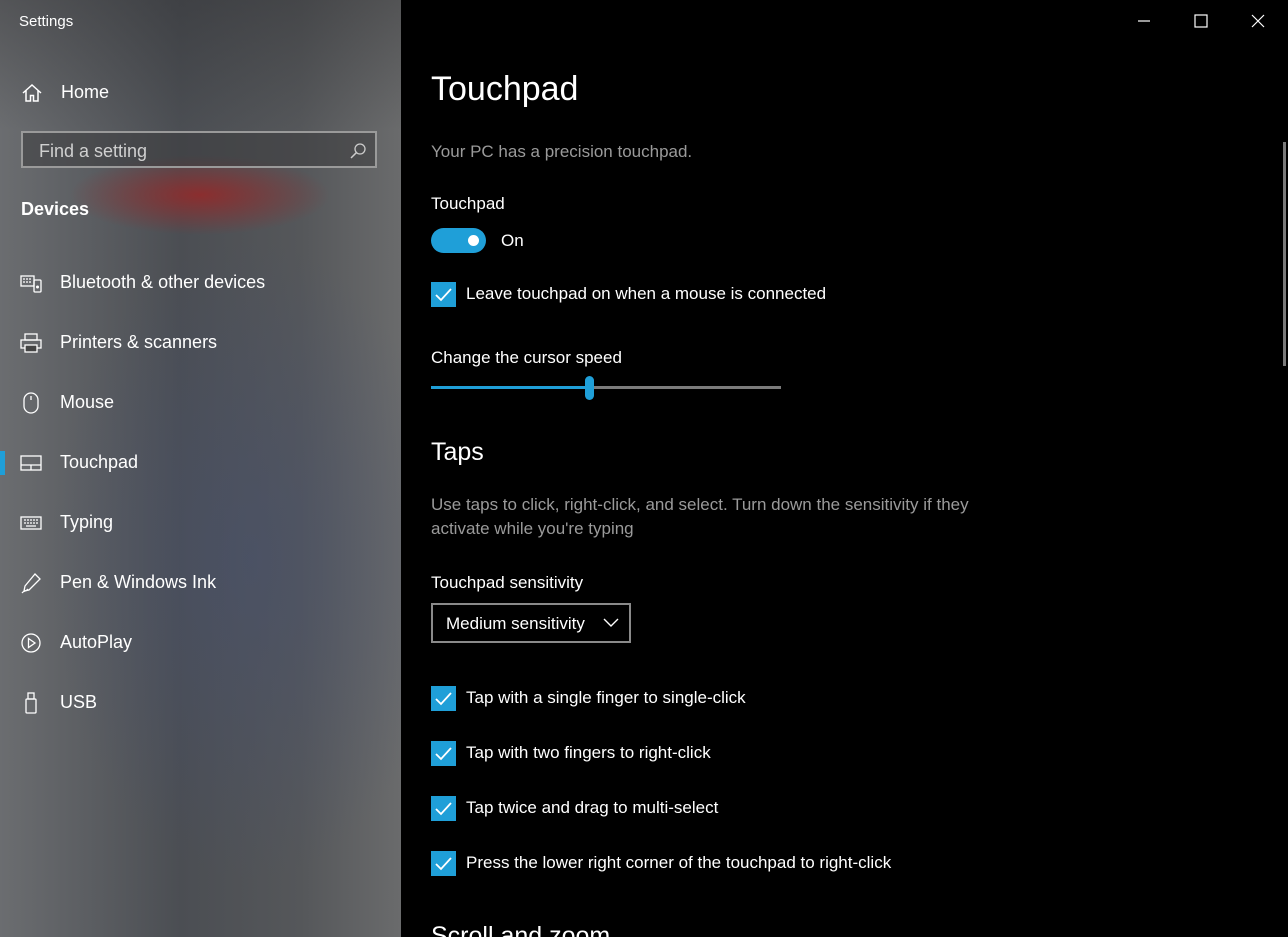 Image resolution: width=1288 pixels, height=937 pixels. What do you see at coordinates (505, 89) in the screenshot?
I see `page-title: Touchpad` at bounding box center [505, 89].